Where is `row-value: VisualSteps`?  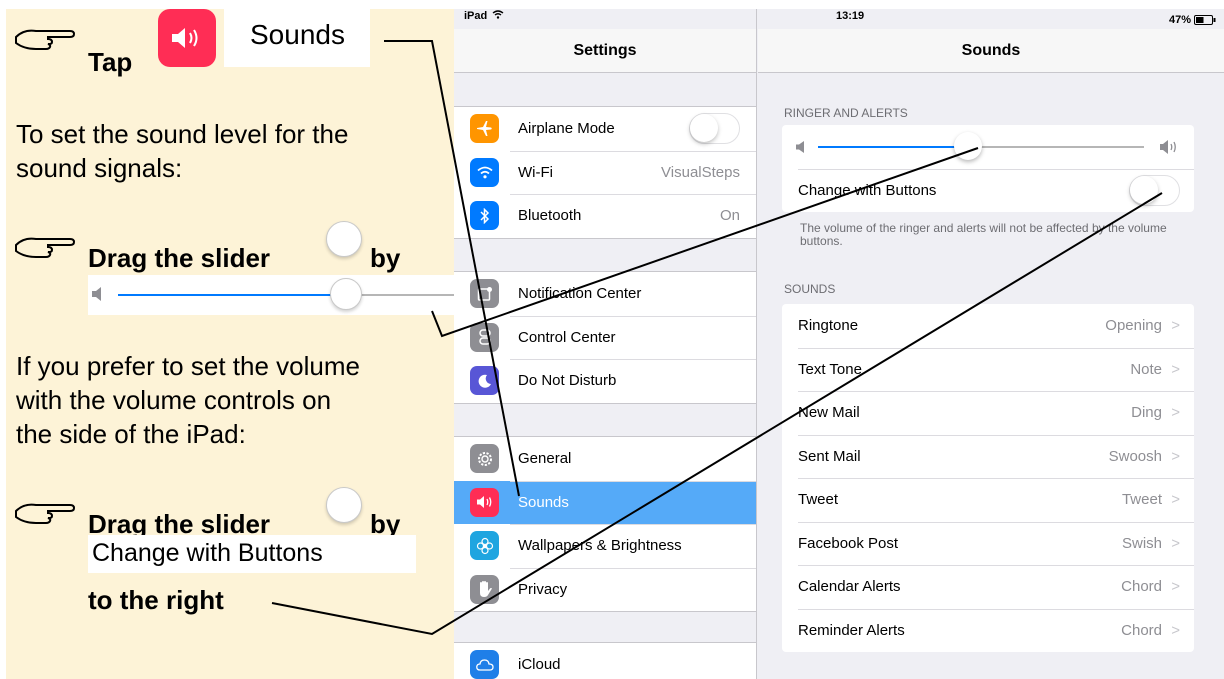 row-value: VisualSteps is located at coordinates (700, 172).